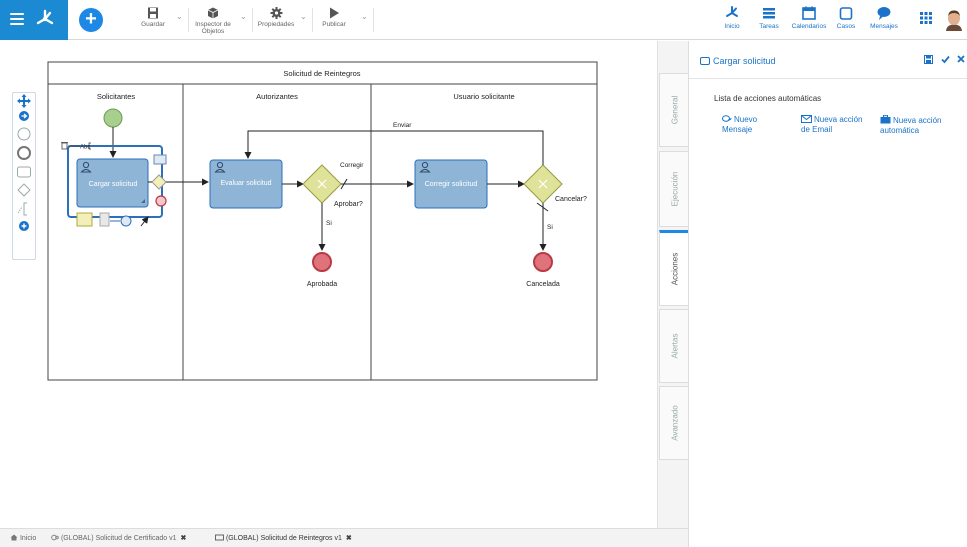 The height and width of the screenshot is (547, 967). Describe the element at coordinates (28, 538) in the screenshot. I see `home-tab-label: Inicio` at that location.